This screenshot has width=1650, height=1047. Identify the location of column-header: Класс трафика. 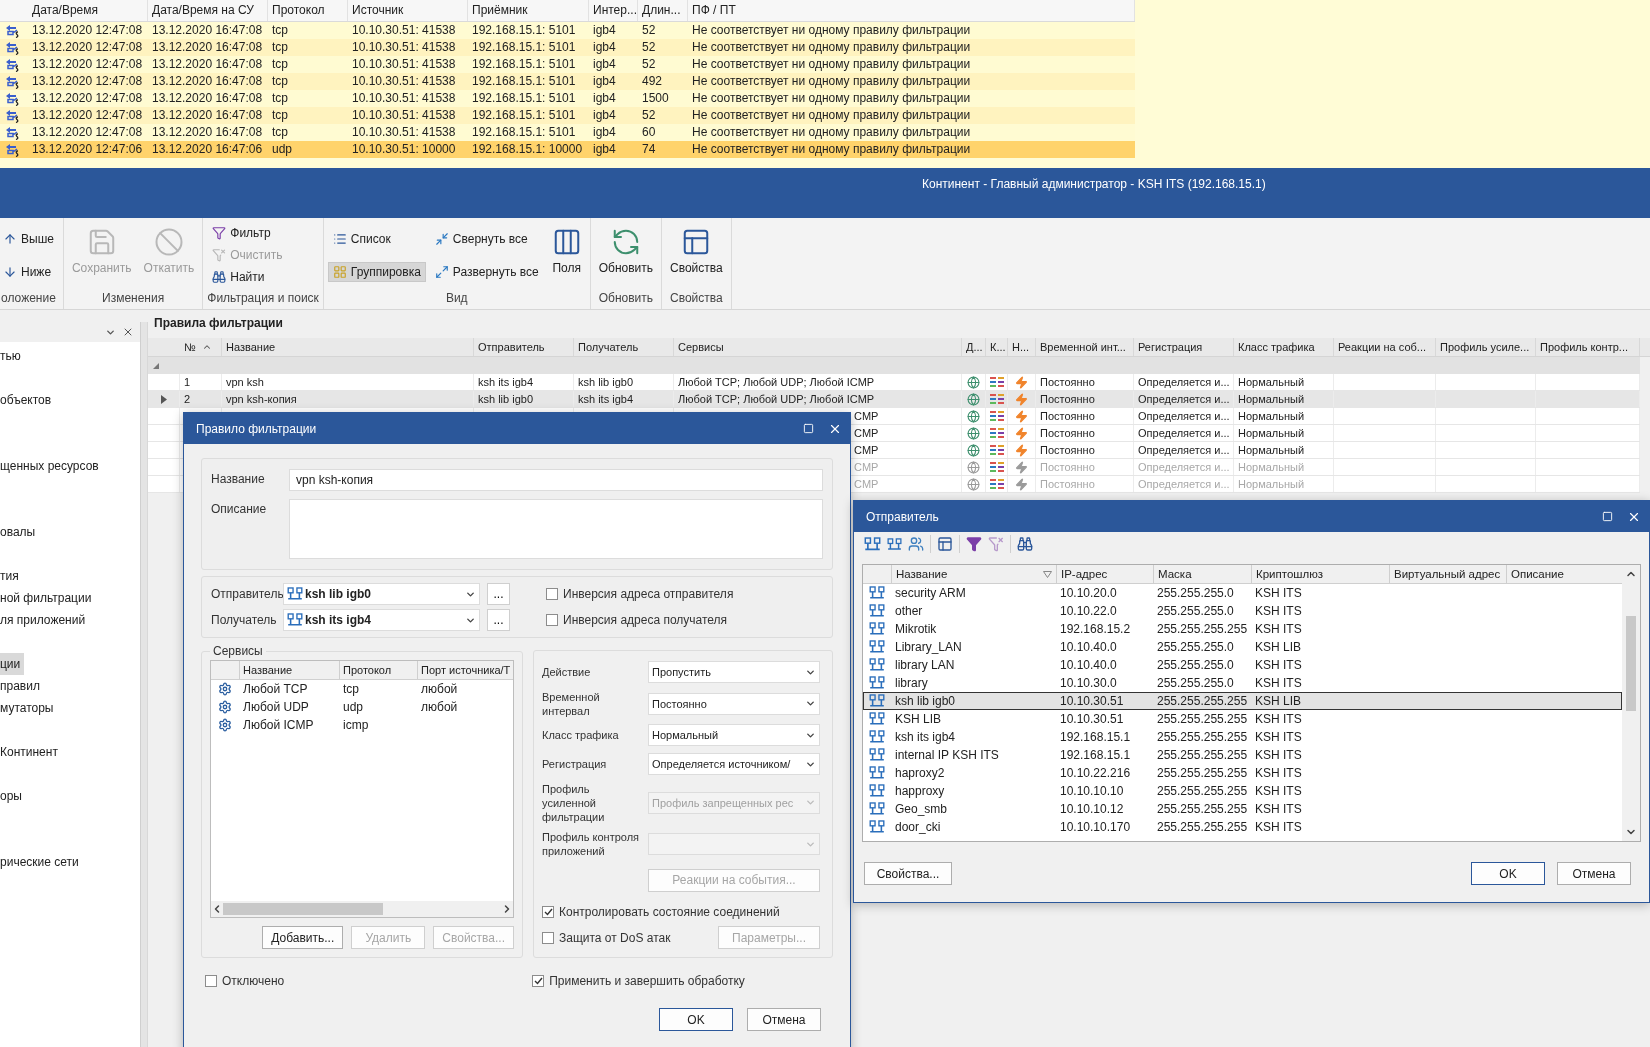
(1284, 347).